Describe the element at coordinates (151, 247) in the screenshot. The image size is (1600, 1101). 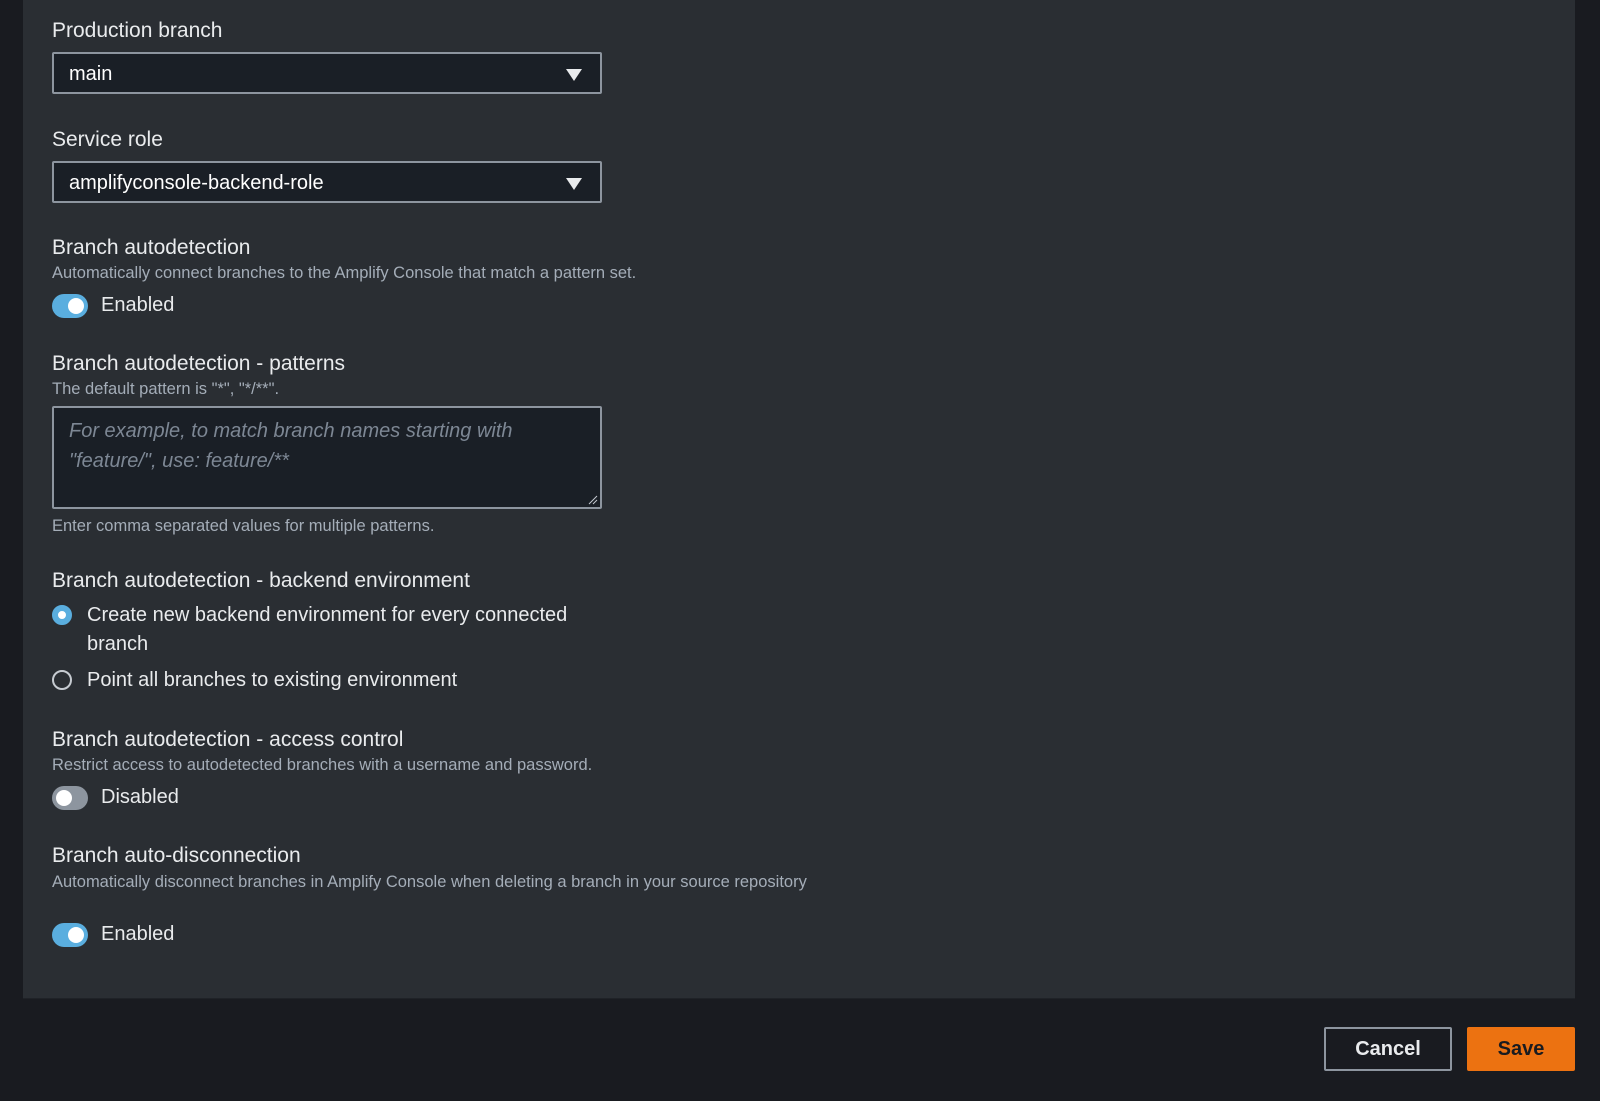
I see `branch-autodetection-label: Branch autodetection` at that location.